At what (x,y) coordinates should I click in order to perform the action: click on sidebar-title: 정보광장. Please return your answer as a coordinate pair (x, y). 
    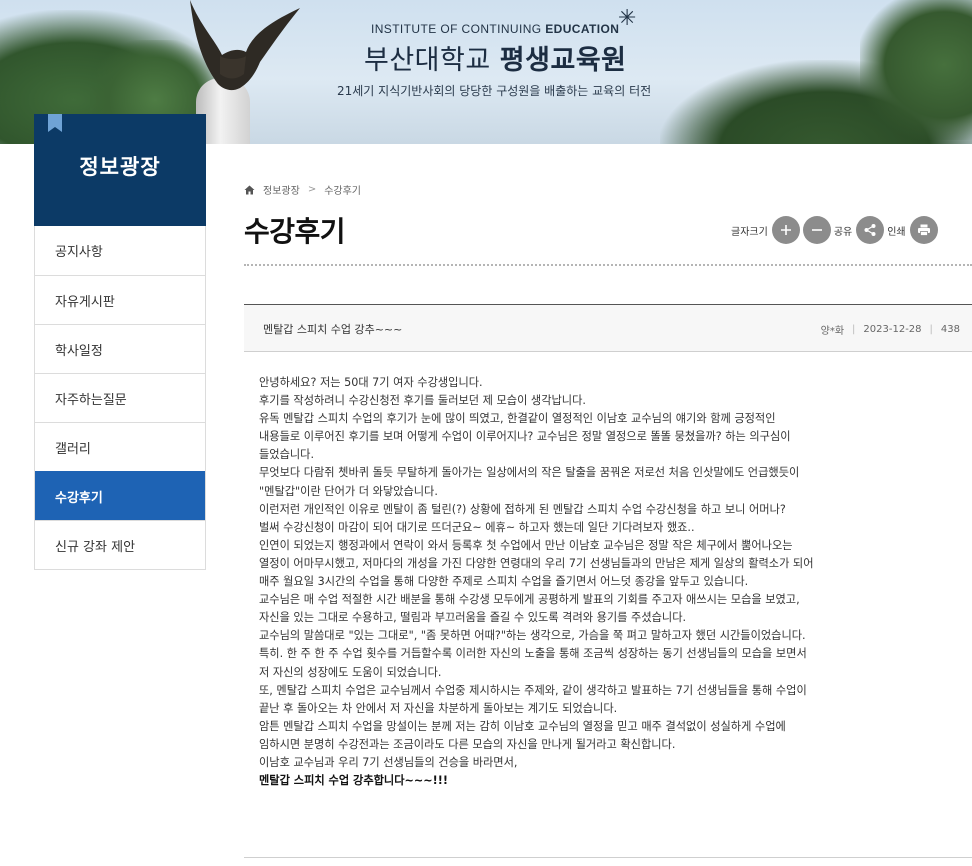
    Looking at the image, I should click on (120, 167).